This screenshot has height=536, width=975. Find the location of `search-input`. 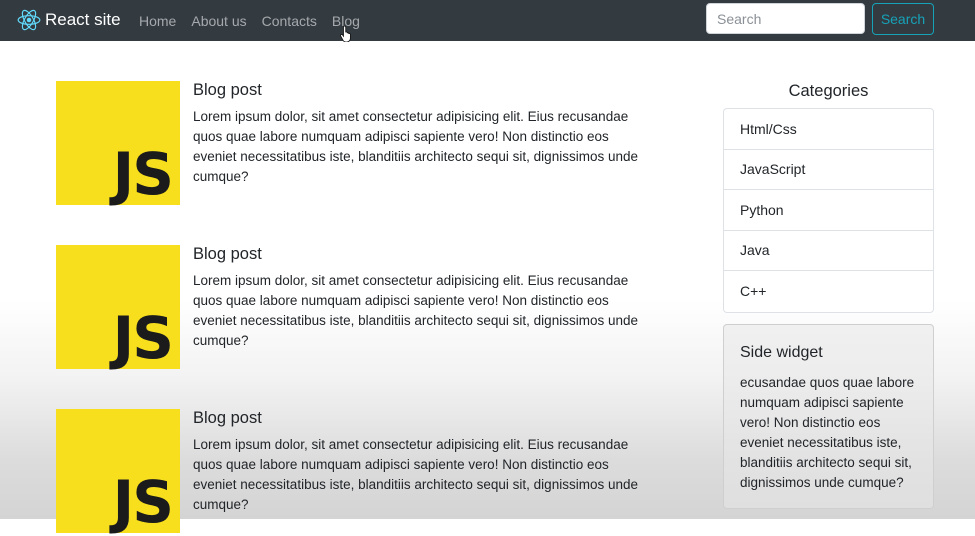

search-input is located at coordinates (785, 18).